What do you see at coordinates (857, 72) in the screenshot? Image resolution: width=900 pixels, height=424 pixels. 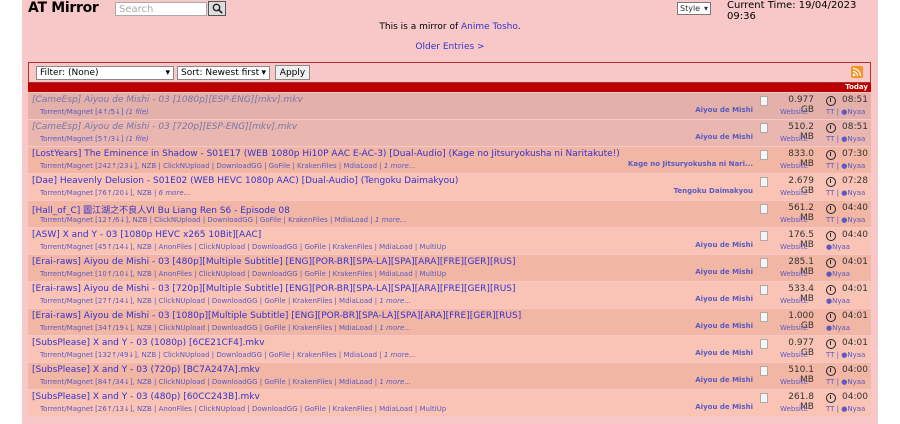 I see `rss-icon` at bounding box center [857, 72].